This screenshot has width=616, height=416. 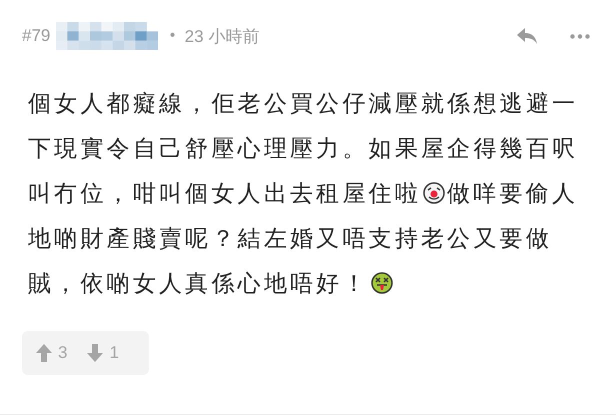 What do you see at coordinates (527, 36) in the screenshot?
I see `reply-icon` at bounding box center [527, 36].